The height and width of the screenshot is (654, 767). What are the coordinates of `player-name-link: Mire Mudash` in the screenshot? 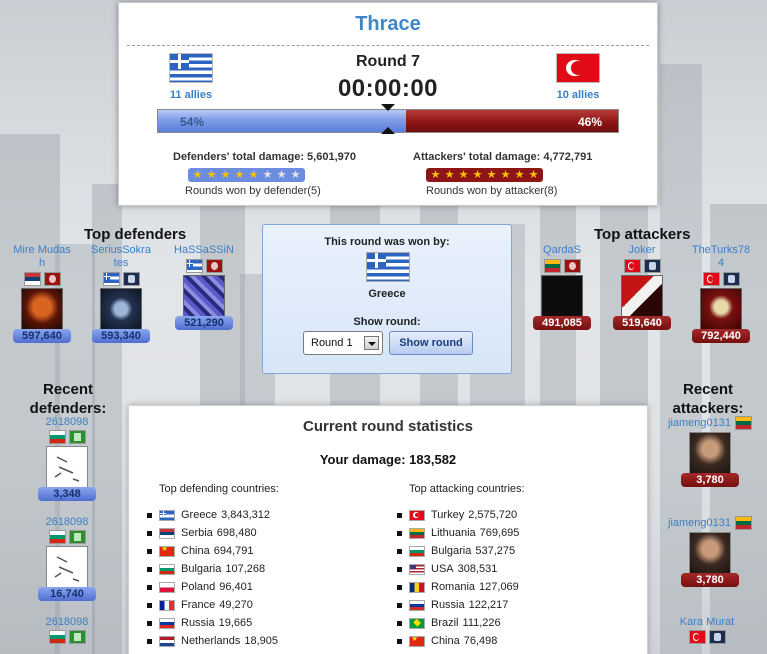 It's located at (42, 257).